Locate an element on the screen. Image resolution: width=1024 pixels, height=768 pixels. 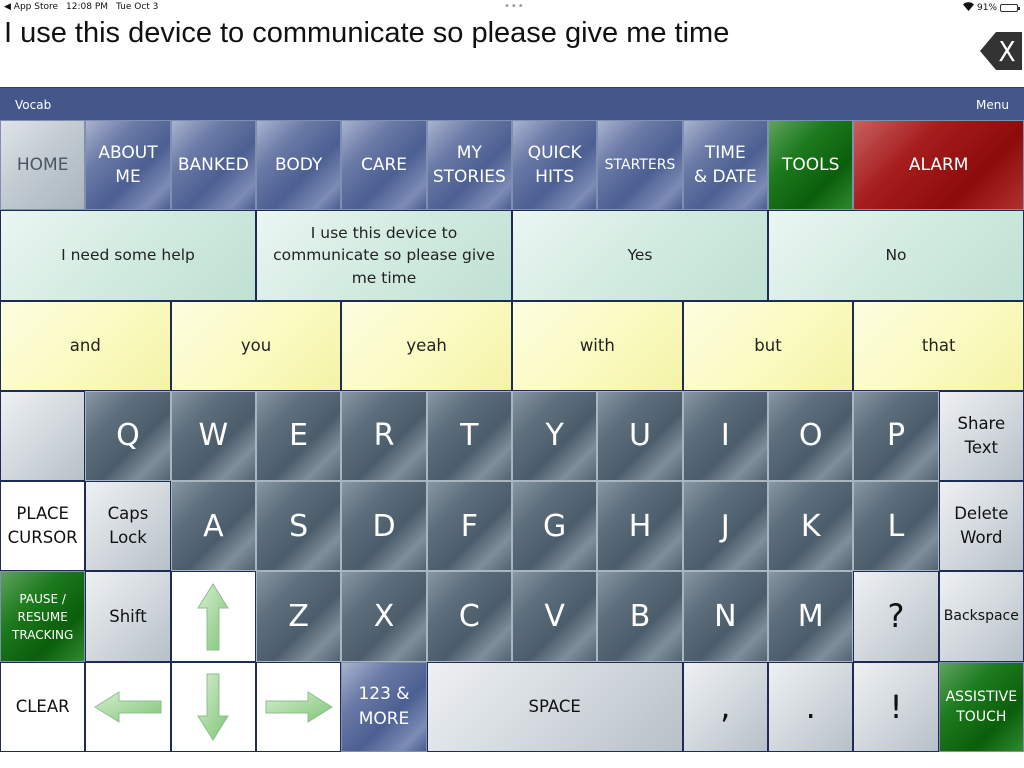
share-text-button: Share Text is located at coordinates (981, 436).